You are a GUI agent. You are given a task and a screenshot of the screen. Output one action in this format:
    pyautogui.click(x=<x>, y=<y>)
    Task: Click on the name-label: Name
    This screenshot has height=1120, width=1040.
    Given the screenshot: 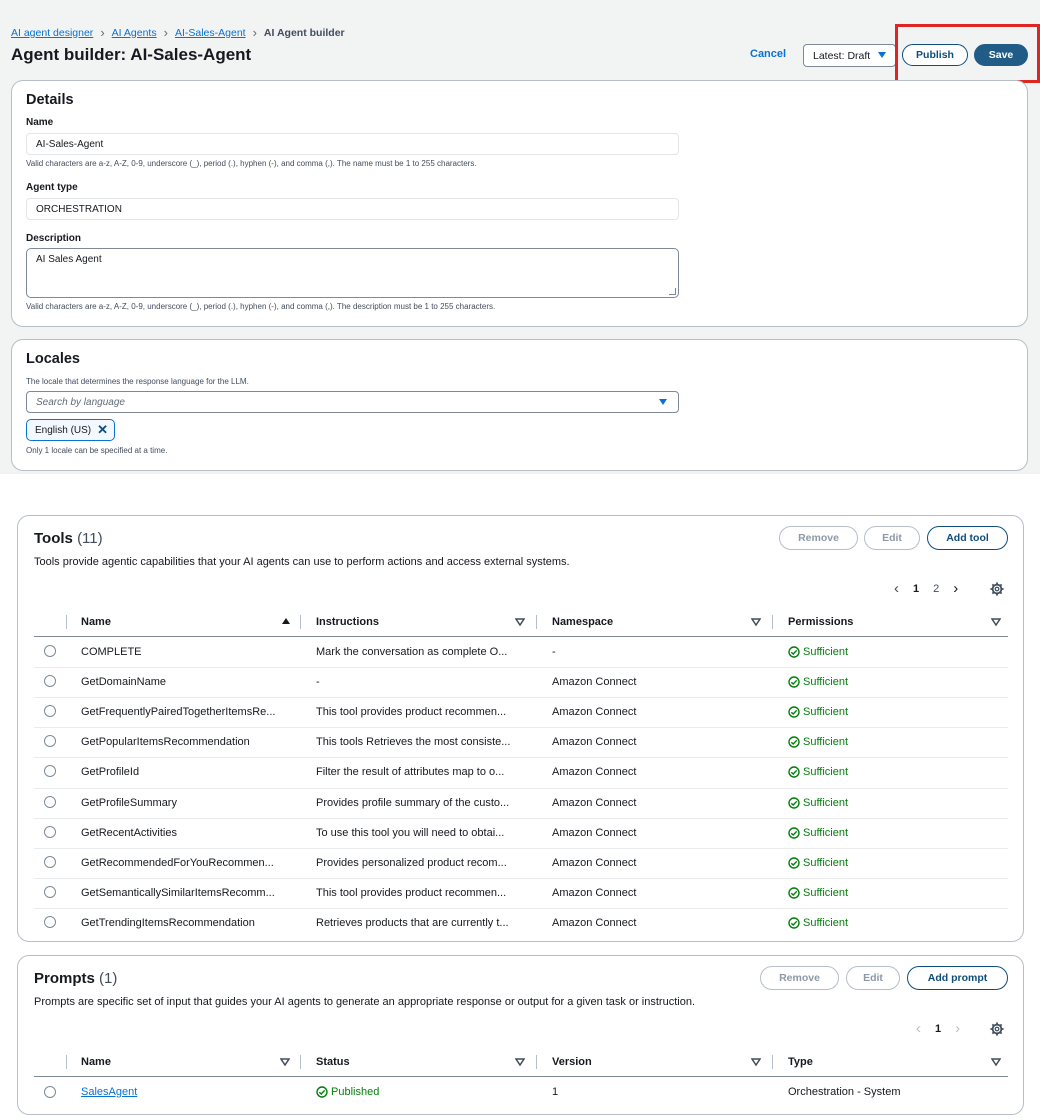 What is the action you would take?
    pyautogui.click(x=40, y=122)
    